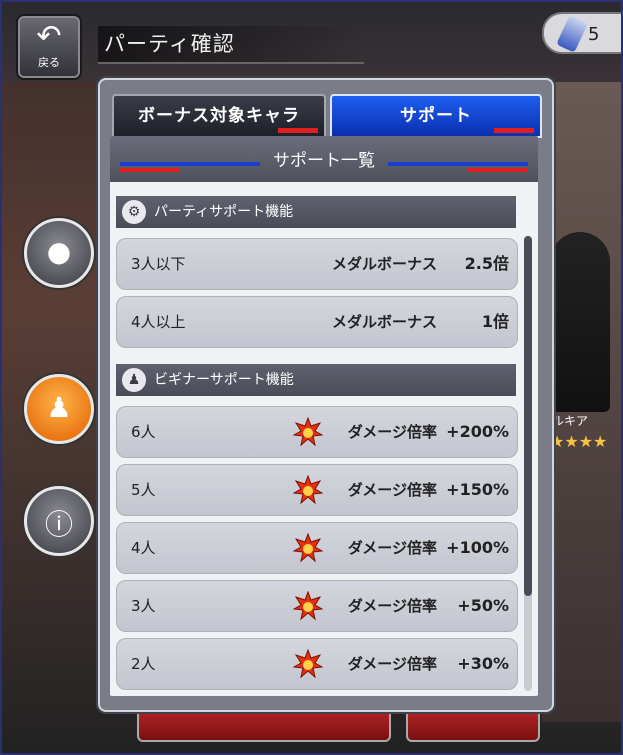 The width and height of the screenshot is (623, 755). I want to click on tab-support-label: サポート, so click(436, 116).